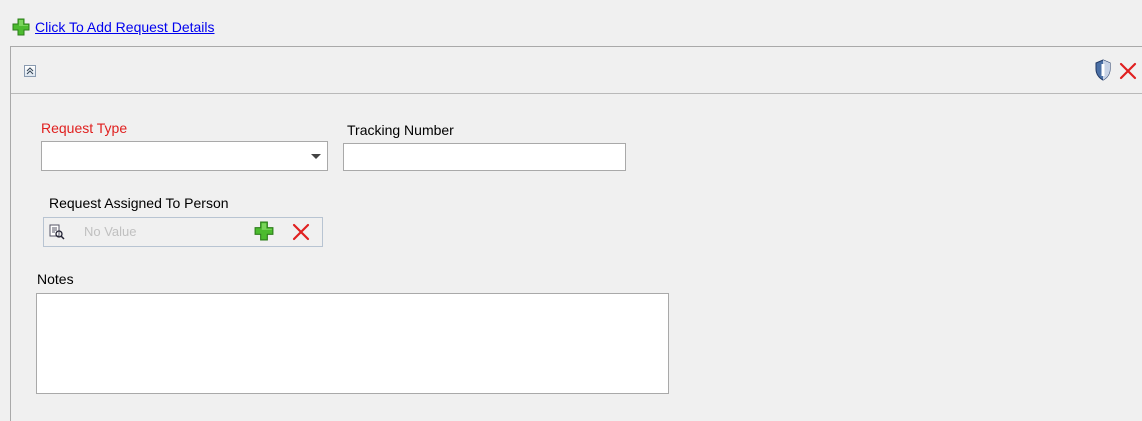 This screenshot has width=1142, height=421. I want to click on shield-icon, so click(1103, 70).